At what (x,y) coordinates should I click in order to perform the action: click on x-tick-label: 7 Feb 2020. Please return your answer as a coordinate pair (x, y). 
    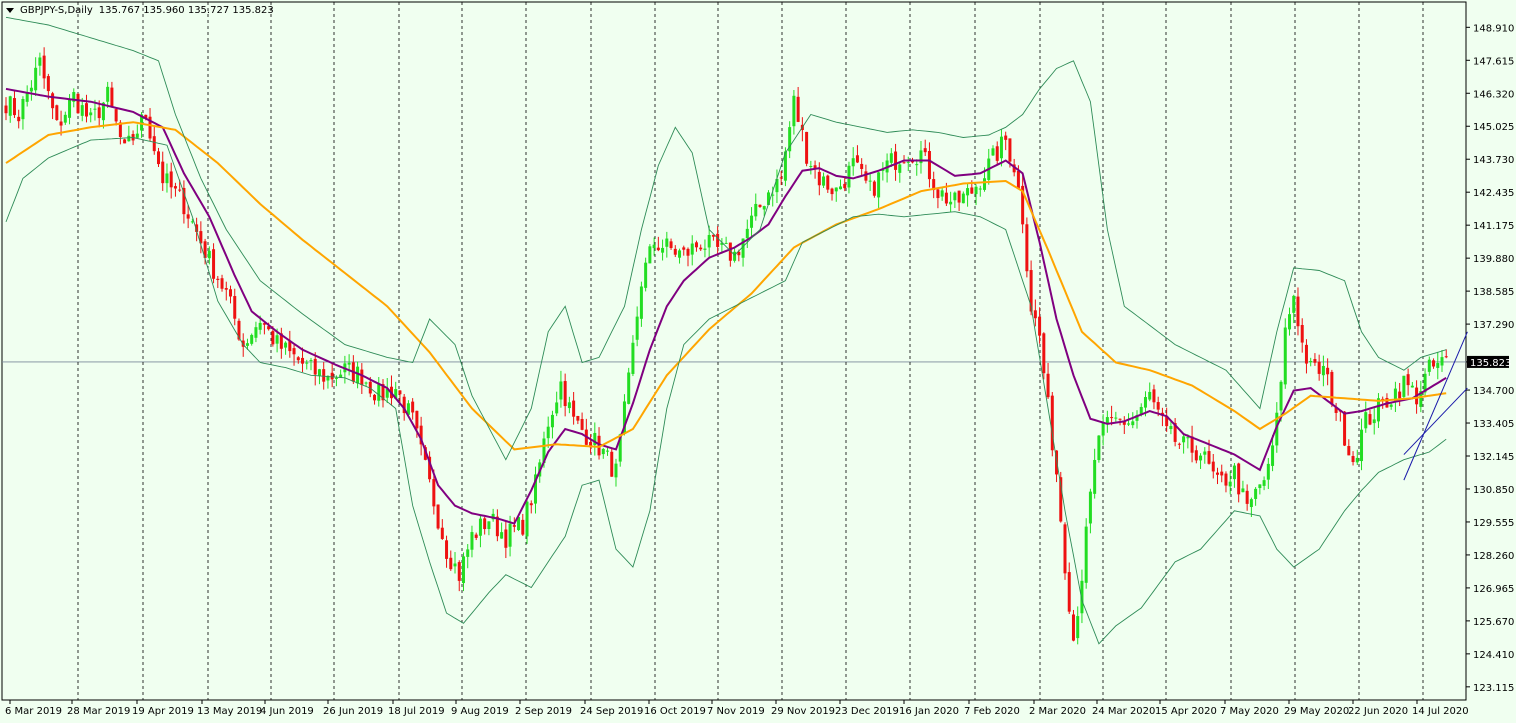
    Looking at the image, I should click on (992, 711).